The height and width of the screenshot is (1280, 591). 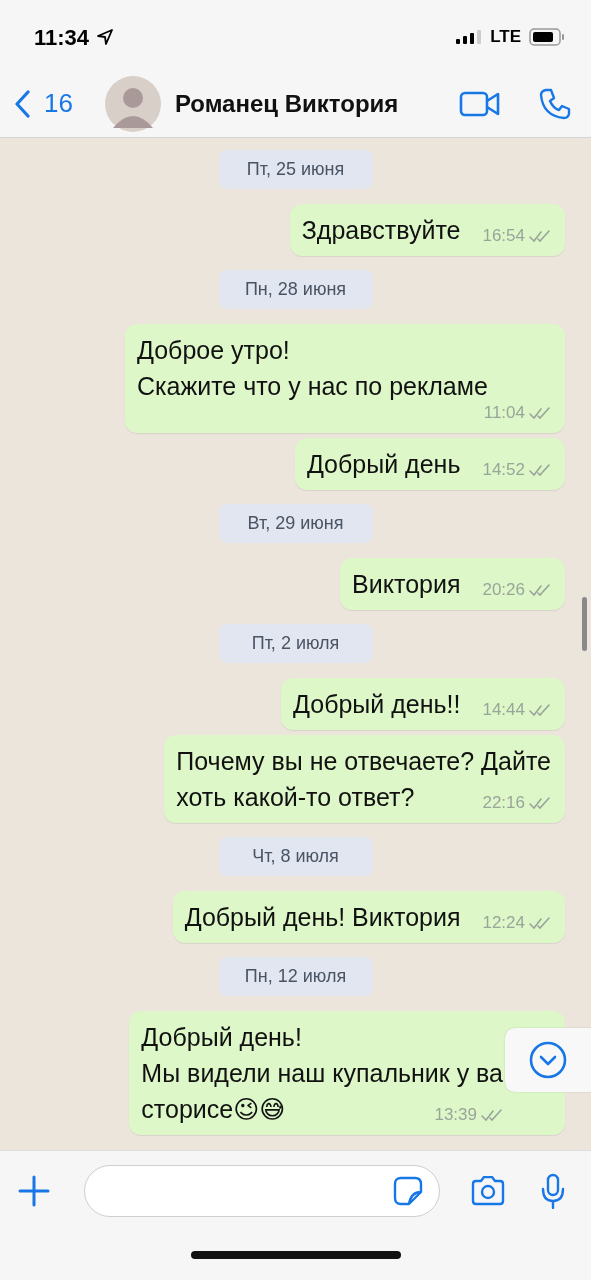 I want to click on scroll-down-button, so click(x=548, y=1060).